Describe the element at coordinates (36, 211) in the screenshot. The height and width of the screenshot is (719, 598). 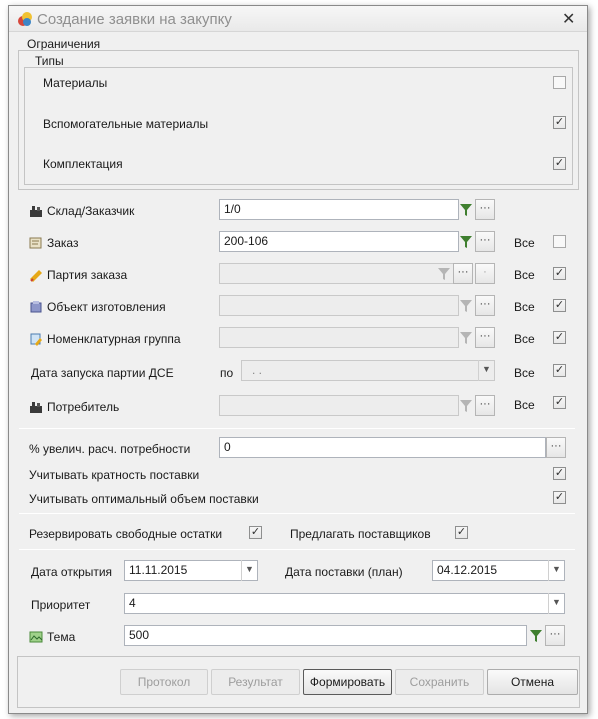
I see `warehouse-icon` at that location.